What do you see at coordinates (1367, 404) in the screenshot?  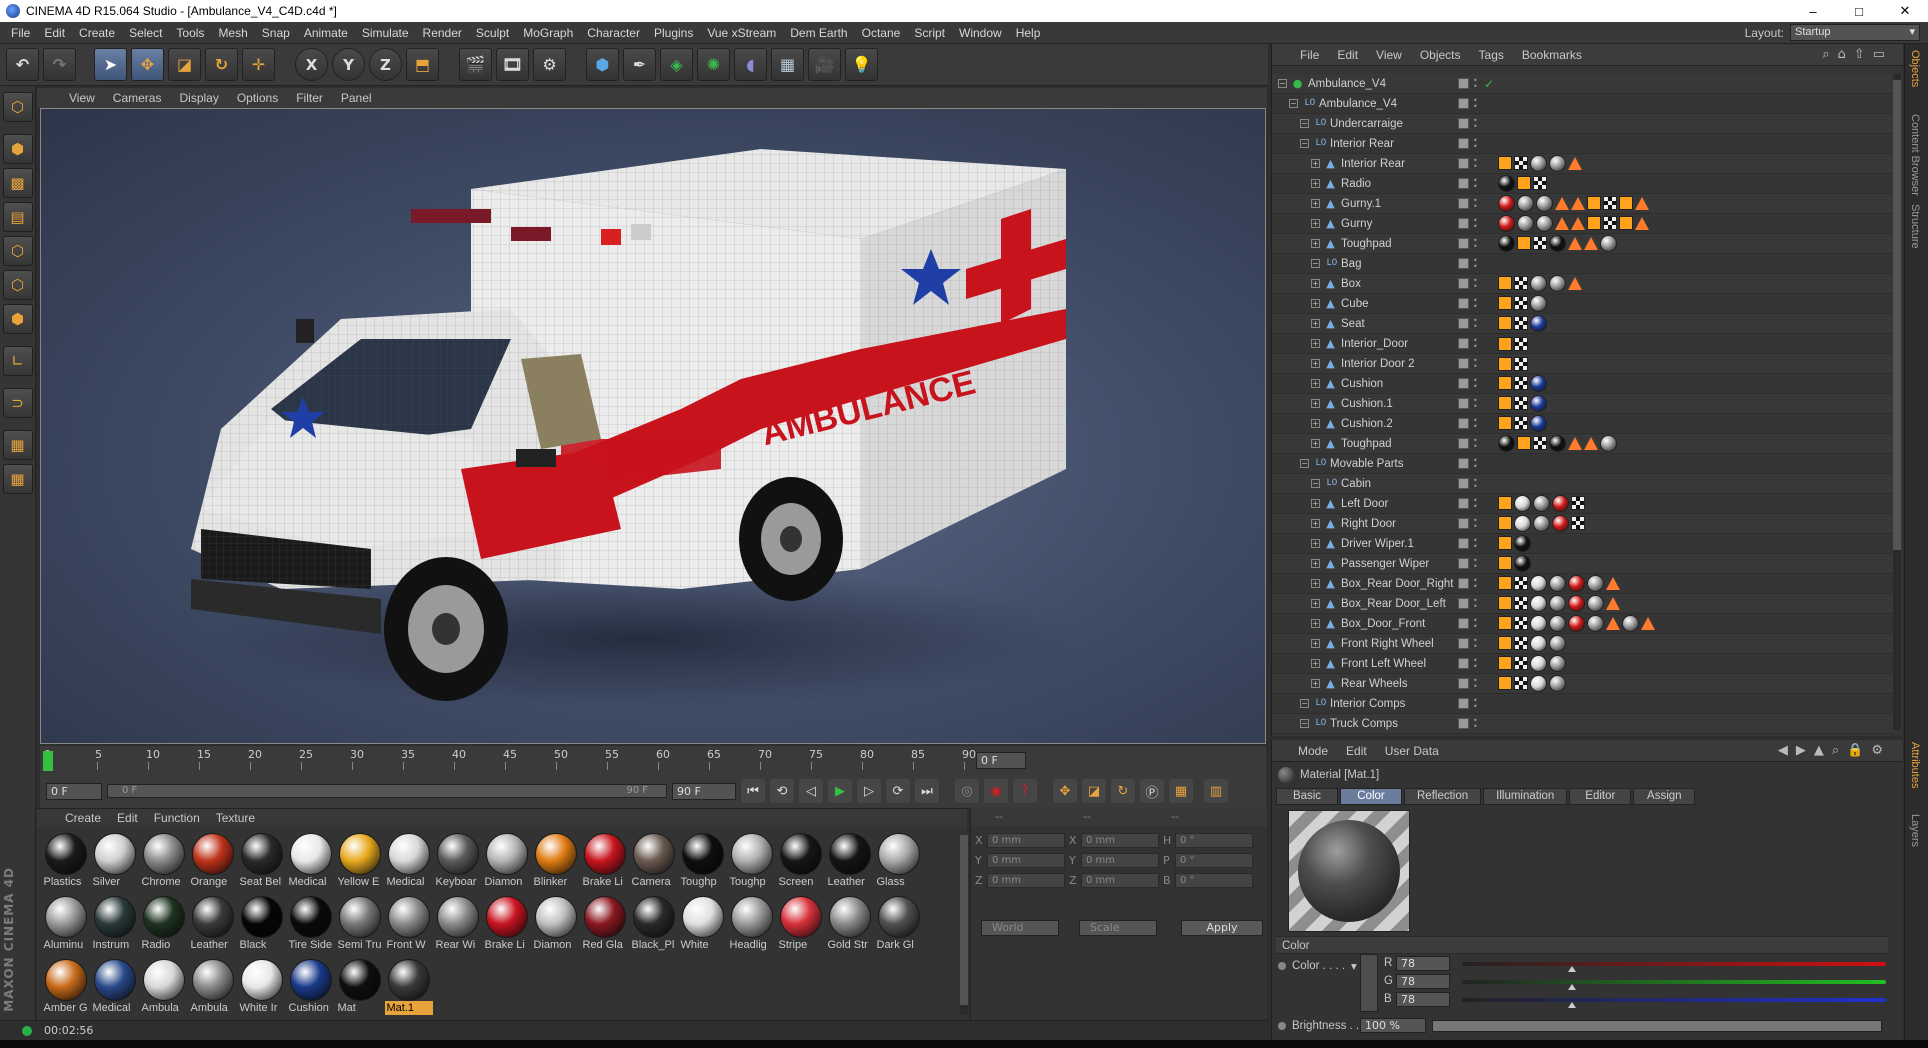 I see `object-name: Cushion.1` at bounding box center [1367, 404].